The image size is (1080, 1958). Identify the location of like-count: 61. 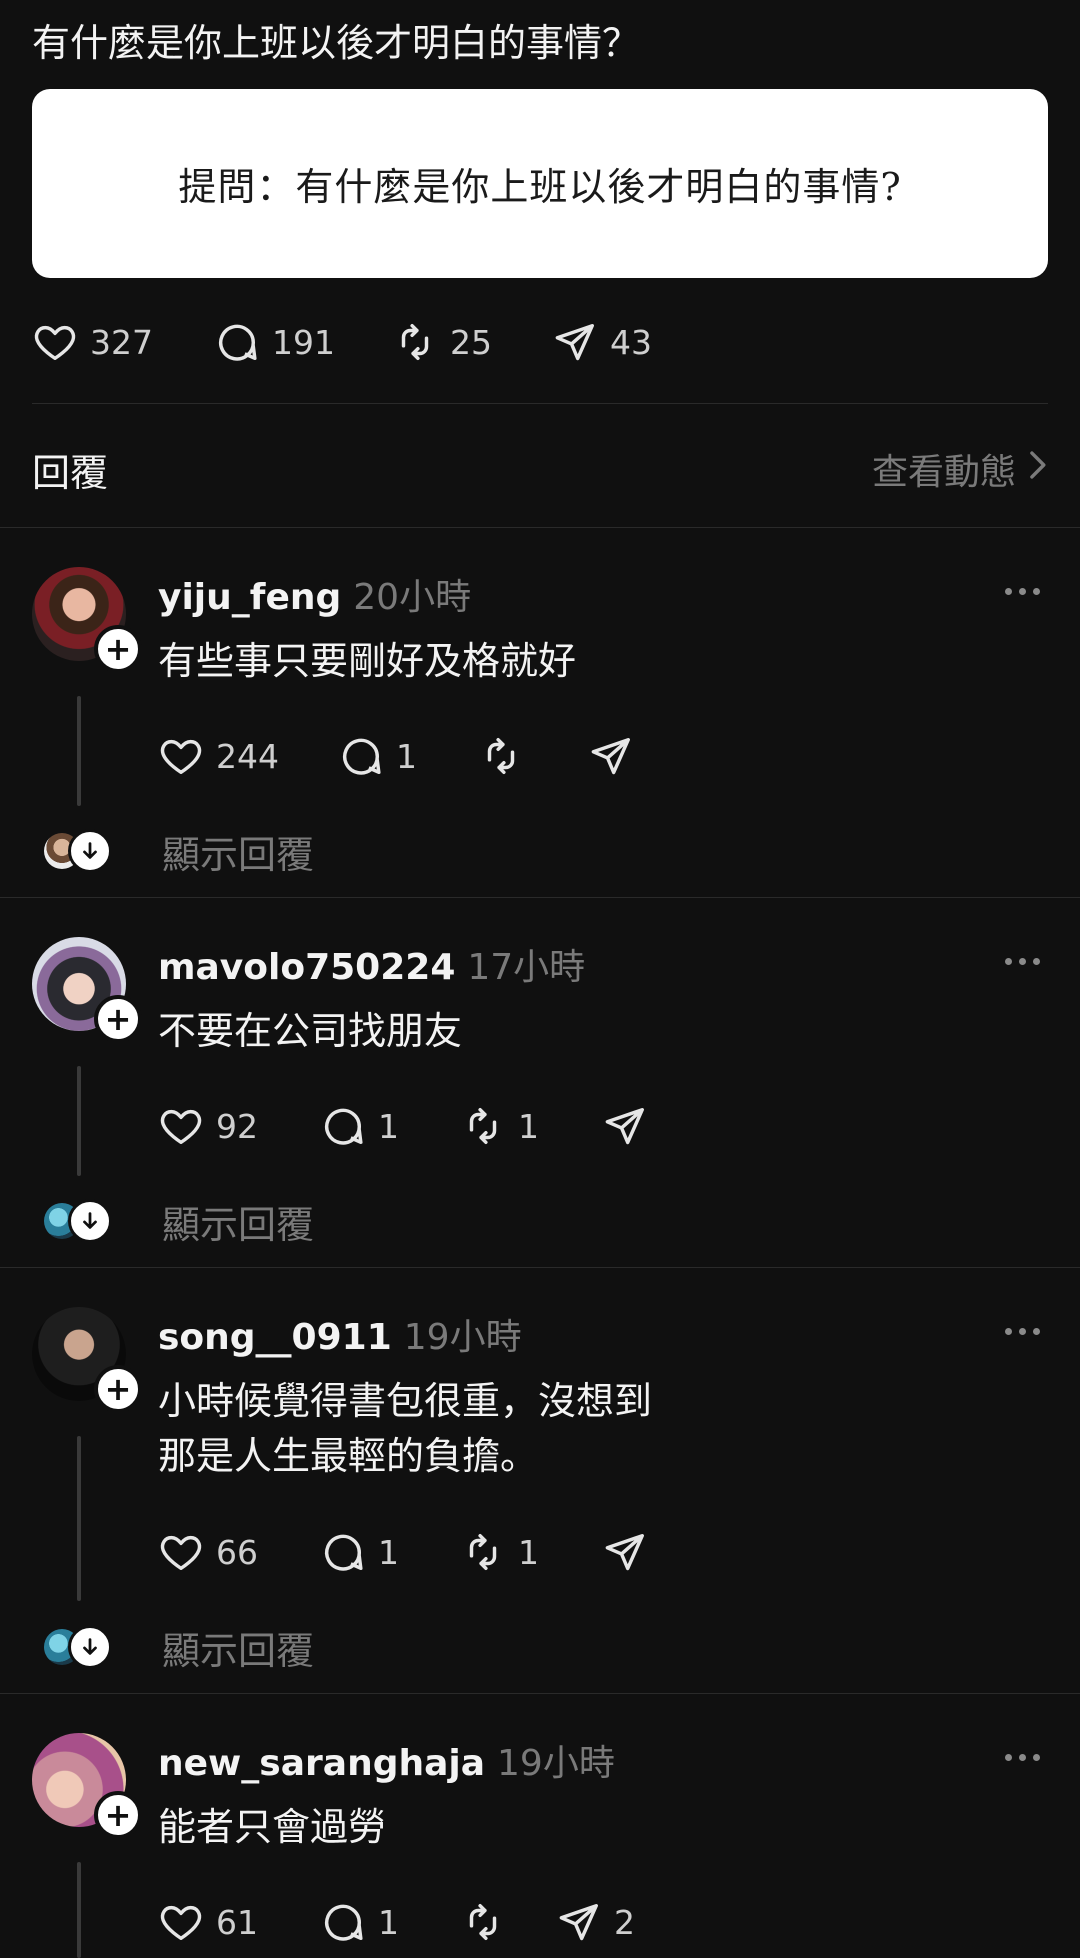
(237, 1922).